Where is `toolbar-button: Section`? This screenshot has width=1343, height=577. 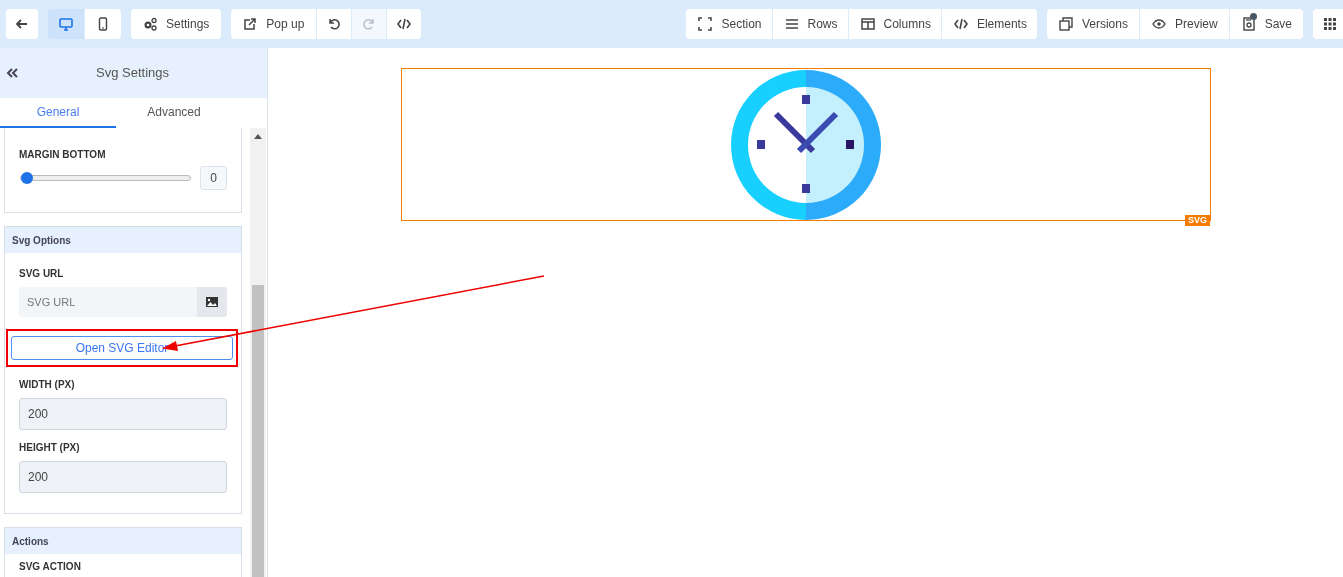
toolbar-button: Section is located at coordinates (729, 24).